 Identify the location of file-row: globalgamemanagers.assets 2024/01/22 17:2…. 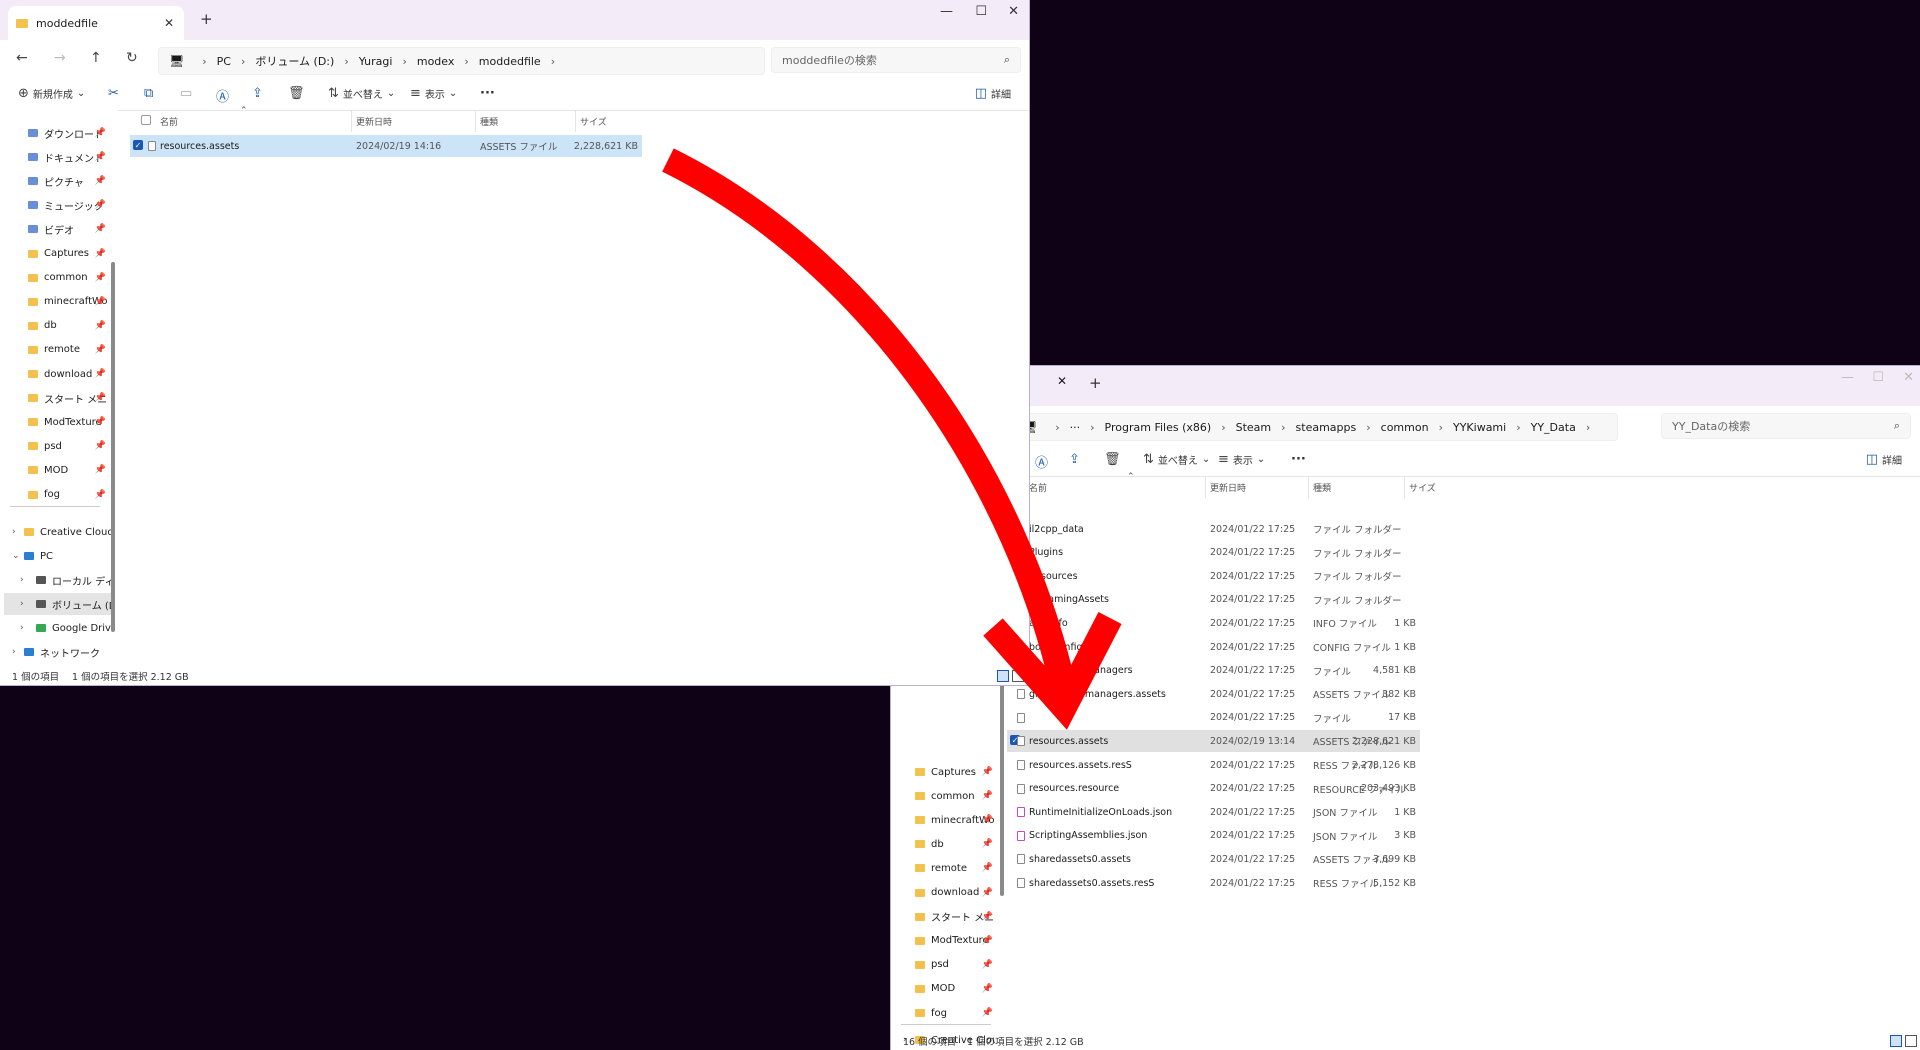
(1213, 694).